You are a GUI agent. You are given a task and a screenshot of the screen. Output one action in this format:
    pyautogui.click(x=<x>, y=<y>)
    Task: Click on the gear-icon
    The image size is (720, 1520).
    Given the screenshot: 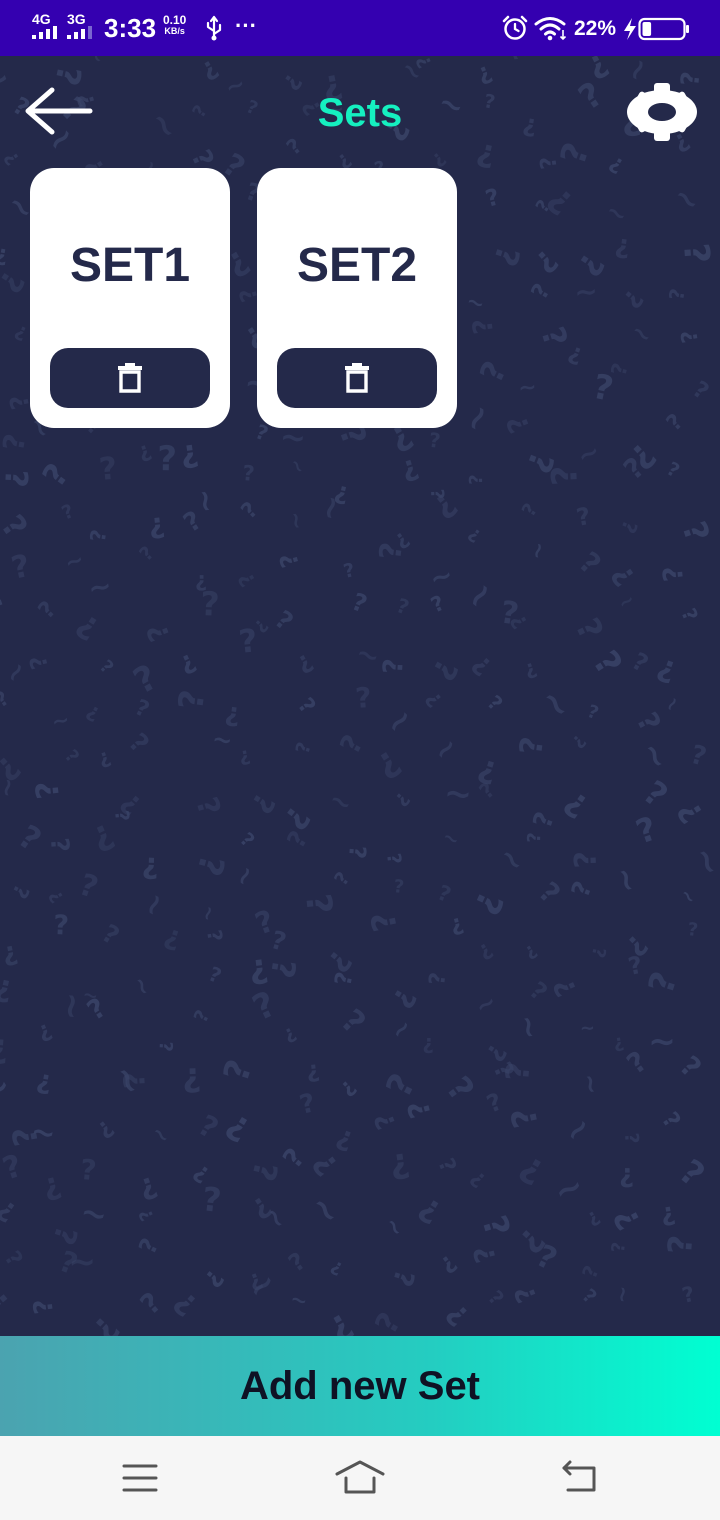 What is the action you would take?
    pyautogui.click(x=662, y=112)
    